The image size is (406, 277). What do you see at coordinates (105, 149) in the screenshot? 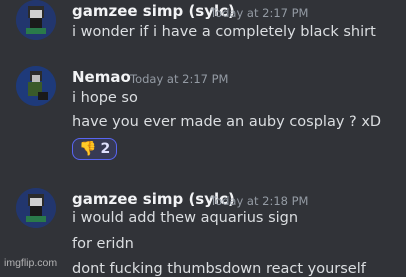
I see `reaction-count: 2` at bounding box center [105, 149].